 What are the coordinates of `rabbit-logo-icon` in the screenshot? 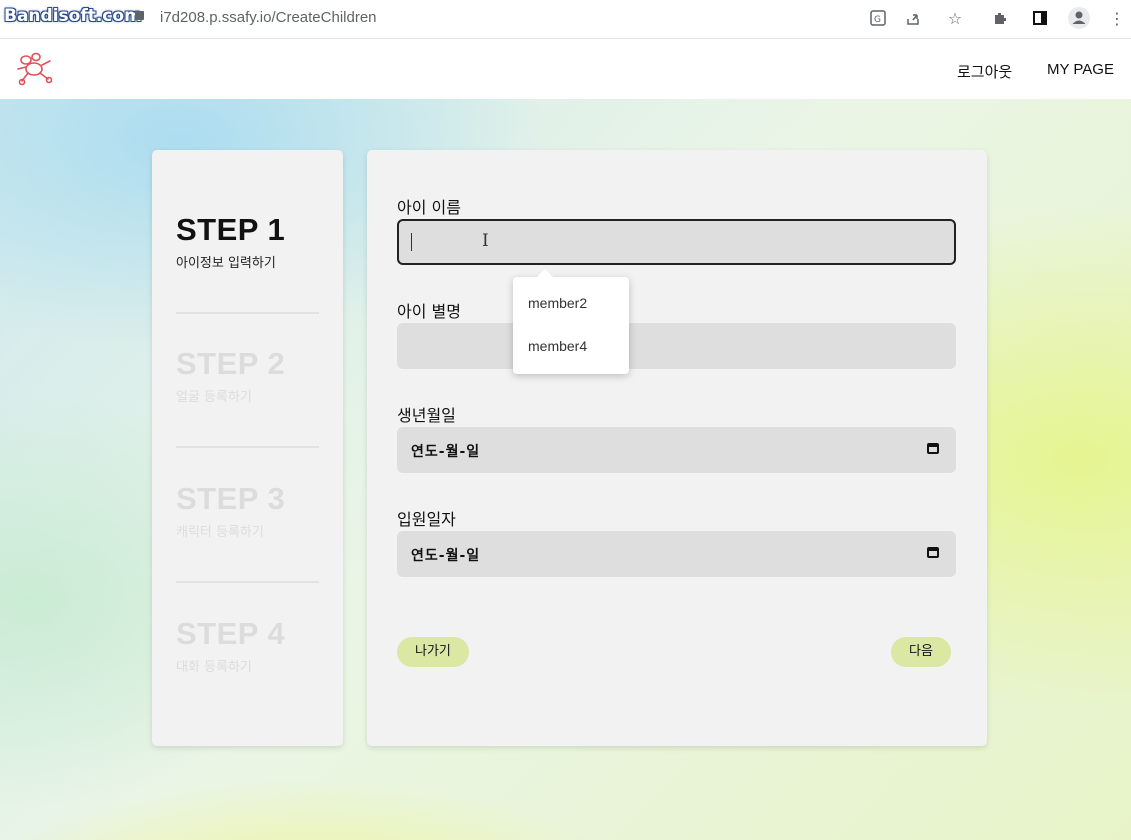 It's located at (35, 69).